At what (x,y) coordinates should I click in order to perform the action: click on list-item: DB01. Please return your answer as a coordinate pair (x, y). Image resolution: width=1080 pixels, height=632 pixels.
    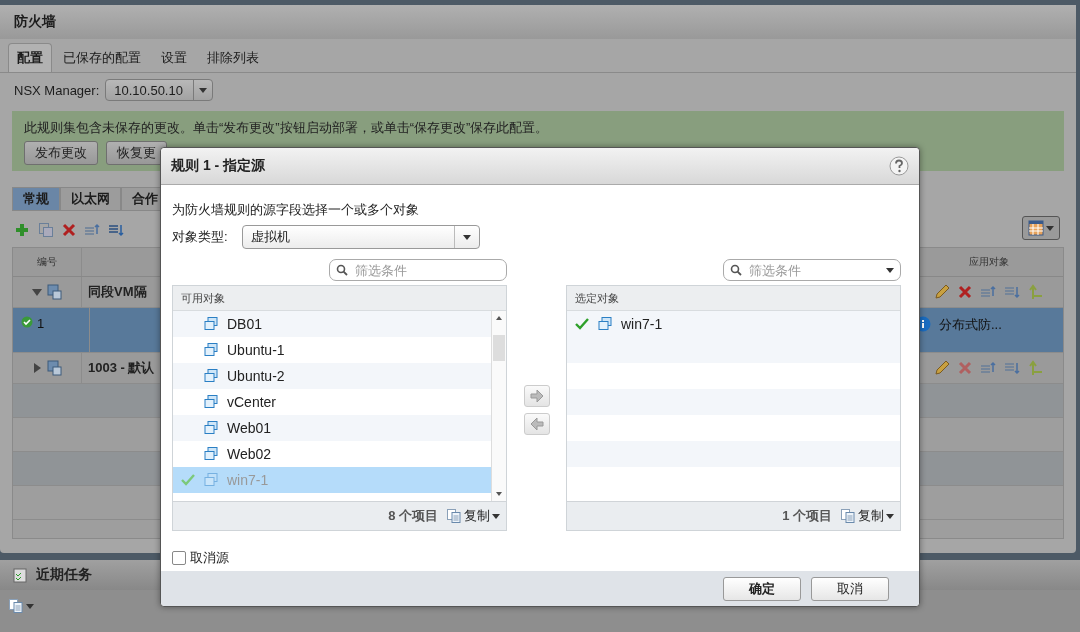
    Looking at the image, I should click on (332, 324).